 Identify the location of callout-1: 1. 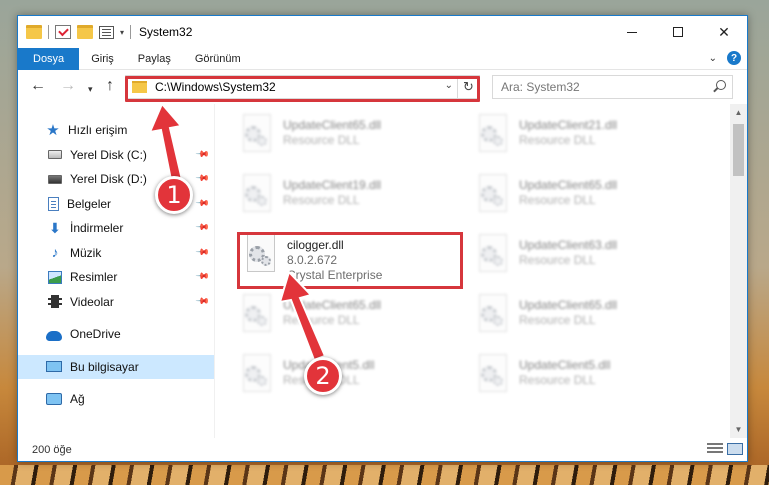
(174, 195).